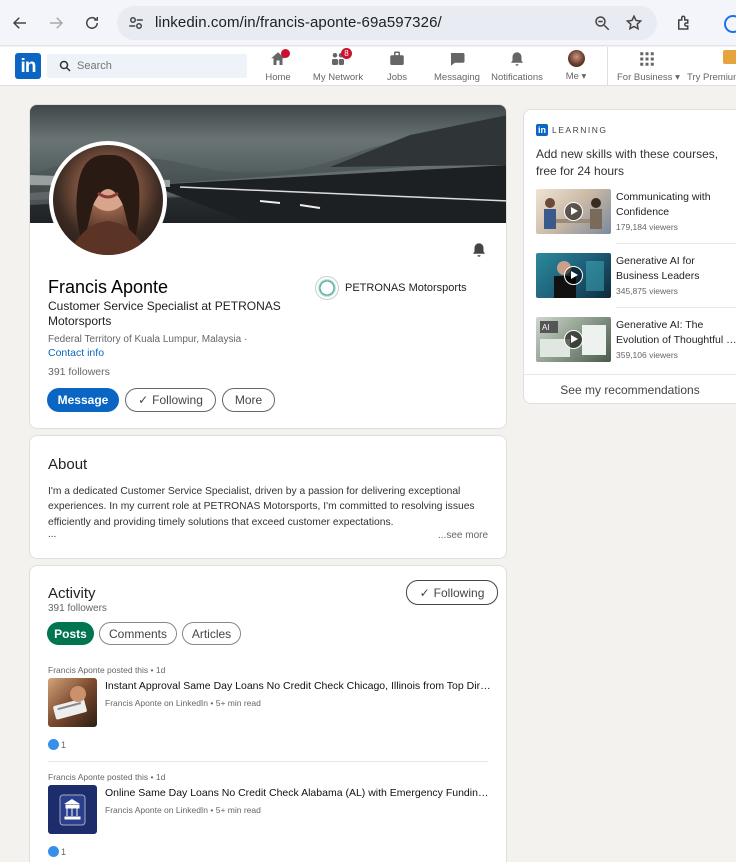 The image size is (736, 862). What do you see at coordinates (28, 66) in the screenshot?
I see `linkedin-logo: in` at bounding box center [28, 66].